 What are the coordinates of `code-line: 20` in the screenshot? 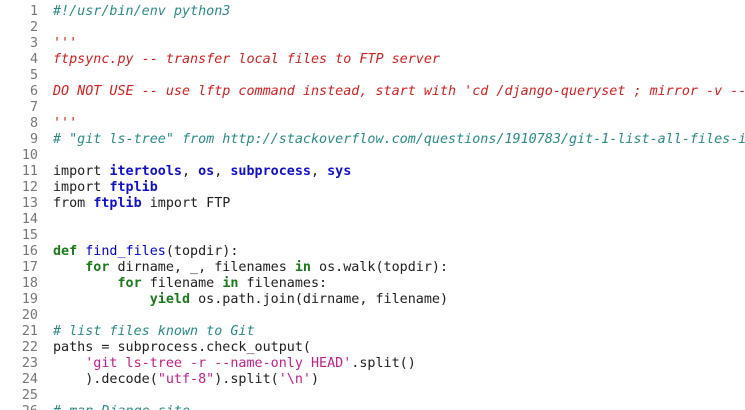 It's located at (372, 316).